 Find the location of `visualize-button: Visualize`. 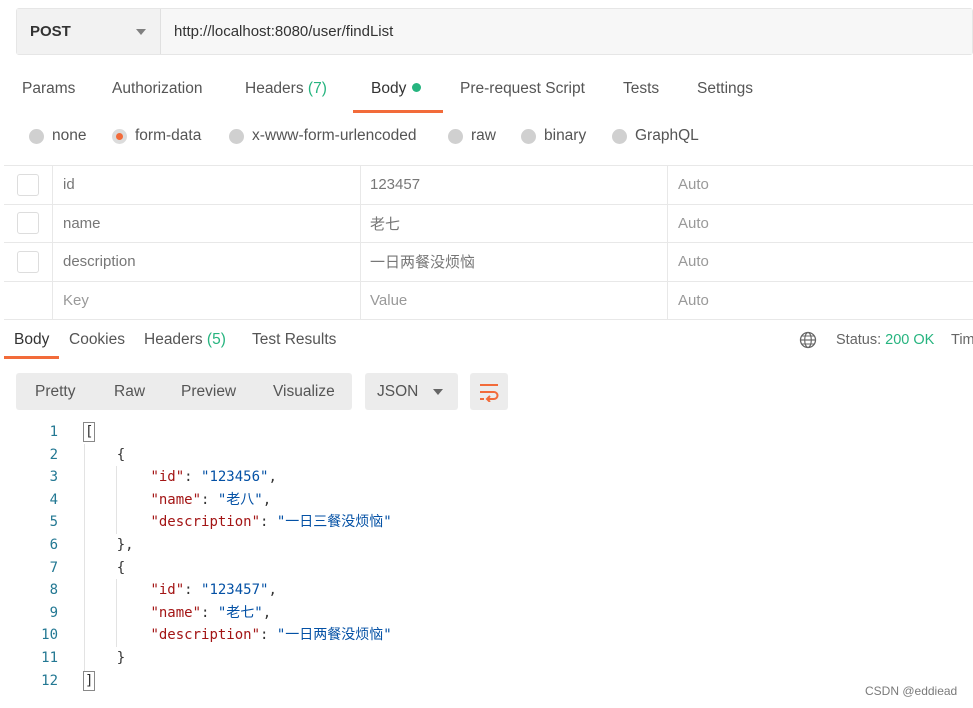

visualize-button: Visualize is located at coordinates (304, 391).